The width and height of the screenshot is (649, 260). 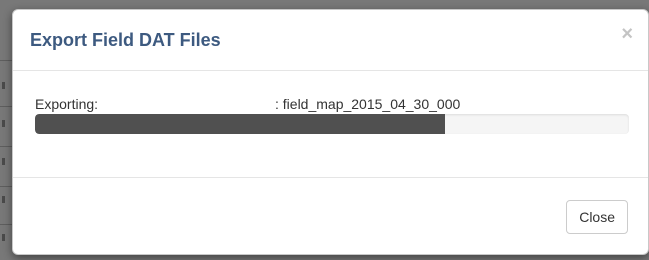 I want to click on export-filename: : field_map_2015_04_30_000, so click(x=368, y=104).